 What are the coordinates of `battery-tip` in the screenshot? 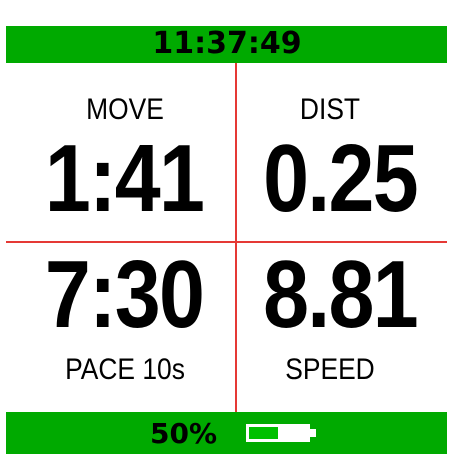 It's located at (313, 433).